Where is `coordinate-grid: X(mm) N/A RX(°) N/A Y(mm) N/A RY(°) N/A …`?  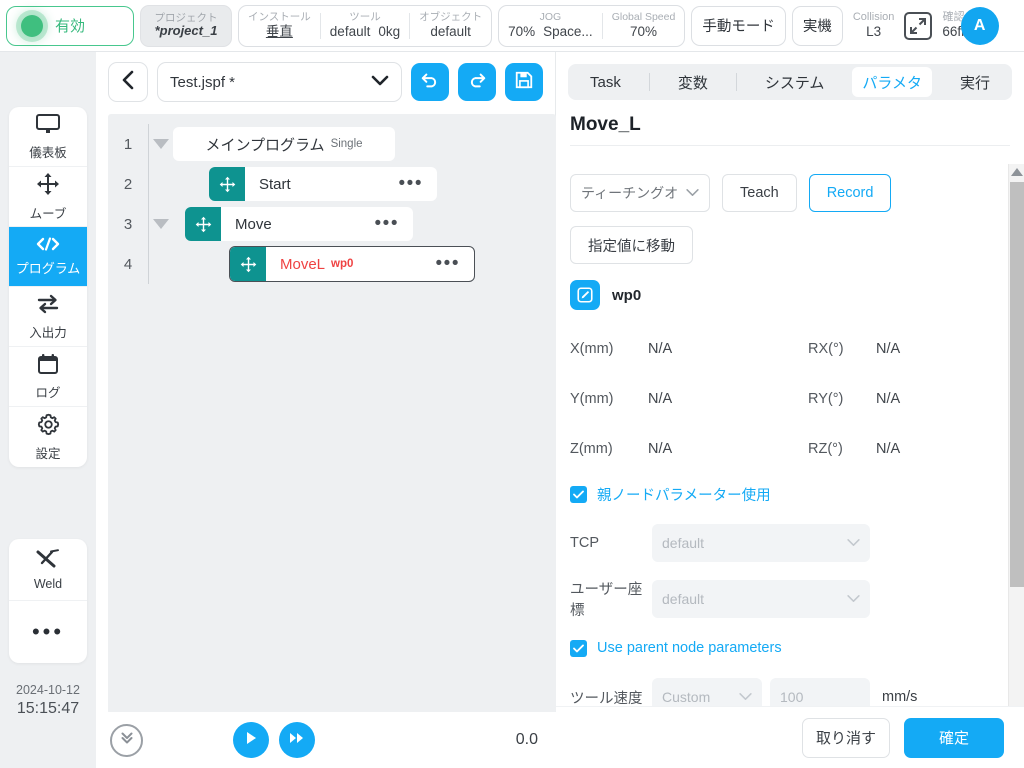 coordinate-grid: X(mm) N/A RX(°) N/A Y(mm) N/A RY(°) N/A … is located at coordinates (776, 399).